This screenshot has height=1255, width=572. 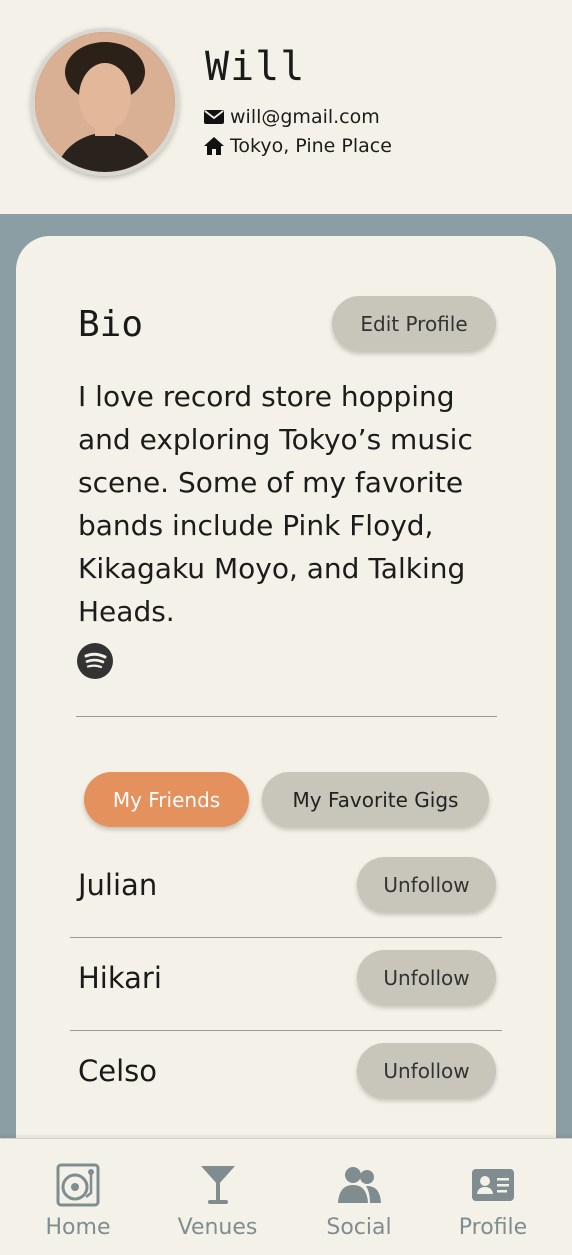 I want to click on nav-venues: Venues, so click(x=217, y=1197).